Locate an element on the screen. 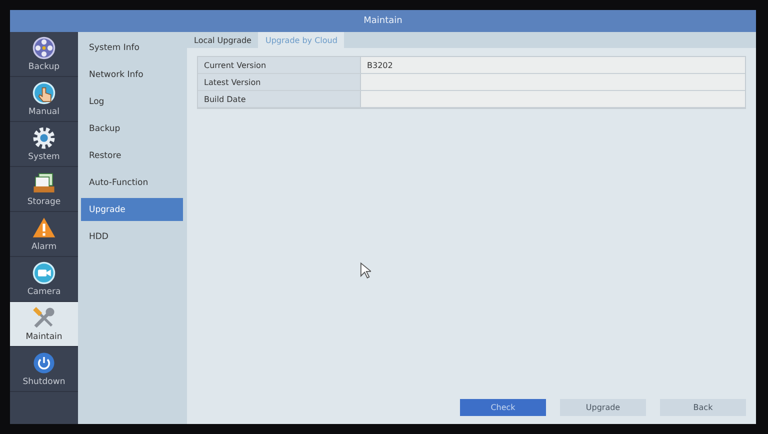 This screenshot has width=768, height=434. nav-item: Backup is located at coordinates (44, 54).